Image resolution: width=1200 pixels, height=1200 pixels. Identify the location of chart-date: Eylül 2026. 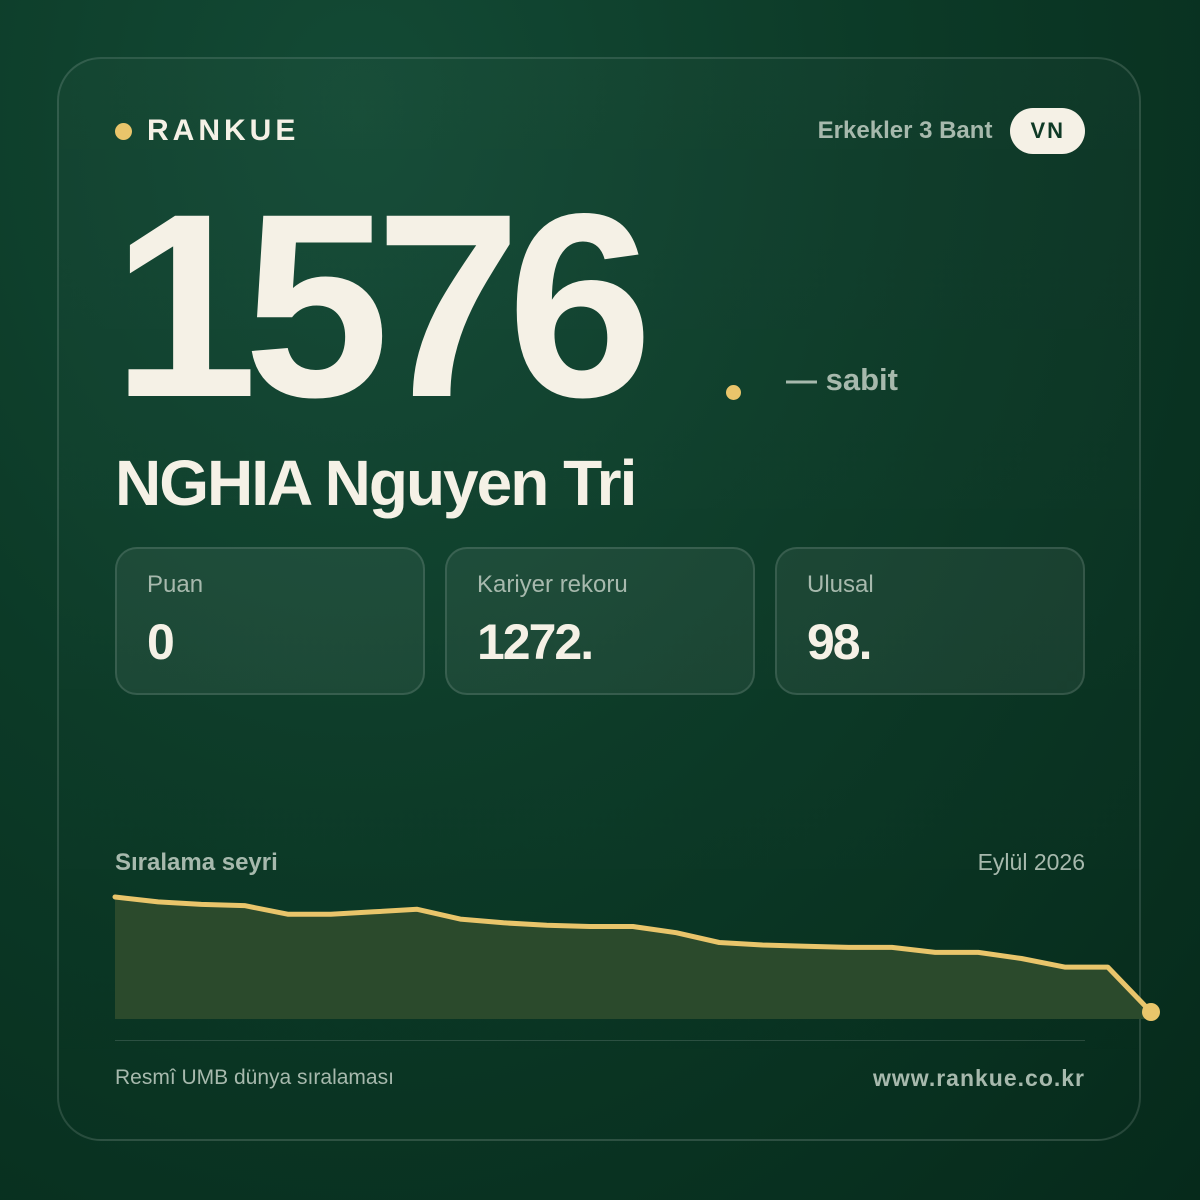
(1031, 862).